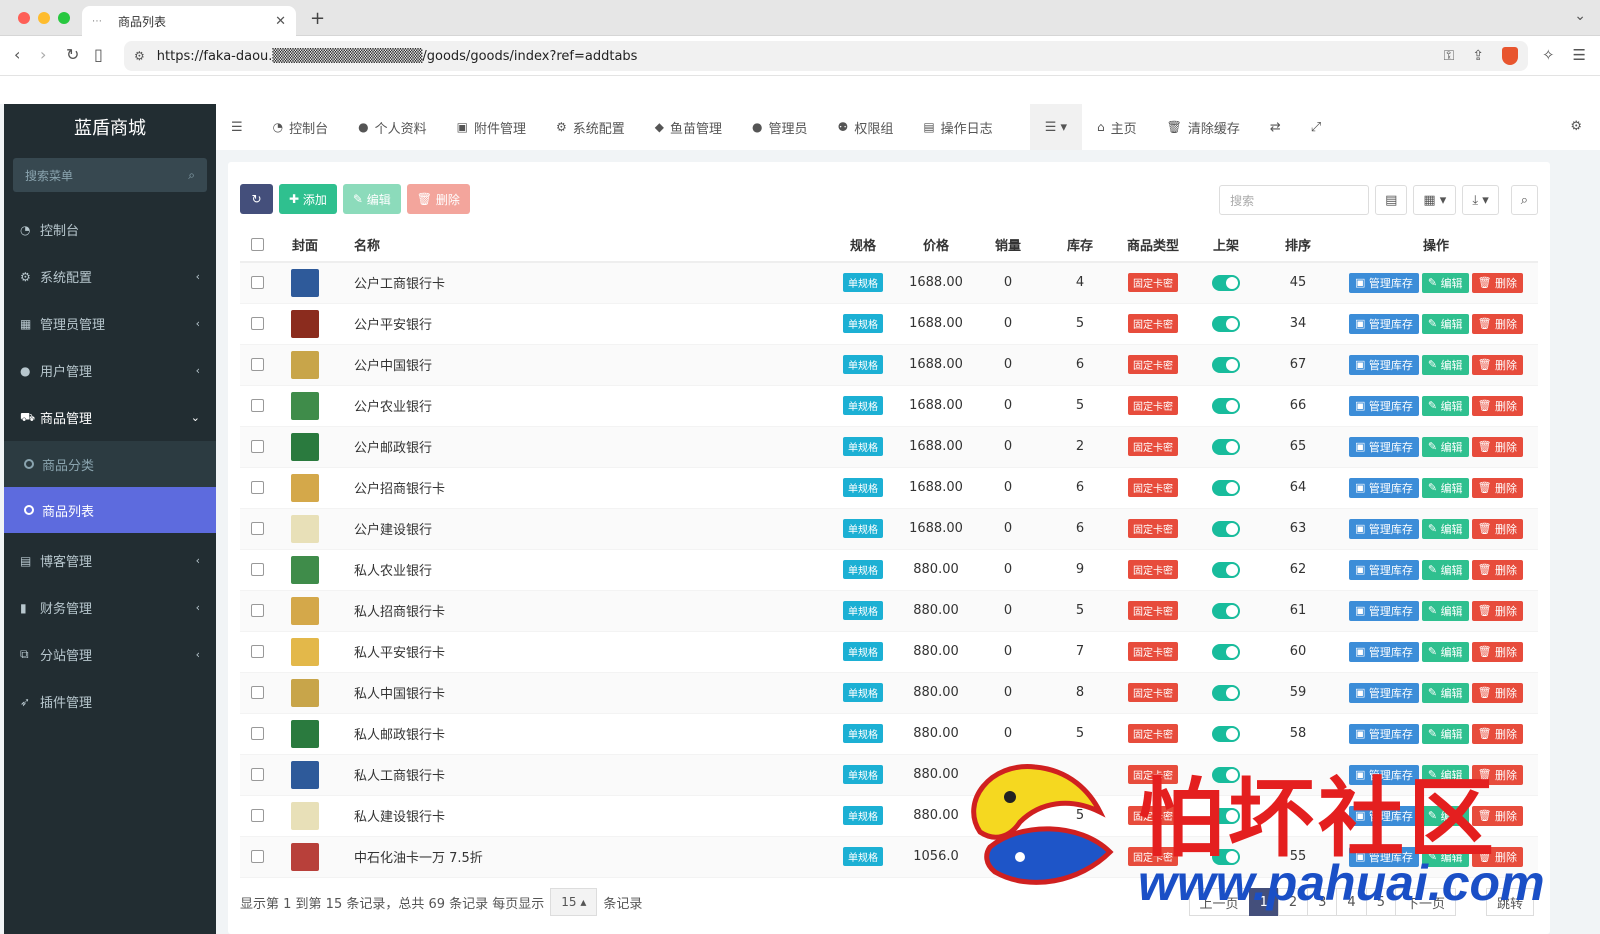  Describe the element at coordinates (491, 127) in the screenshot. I see `tab-attachments: ▣ 附件管理` at that location.